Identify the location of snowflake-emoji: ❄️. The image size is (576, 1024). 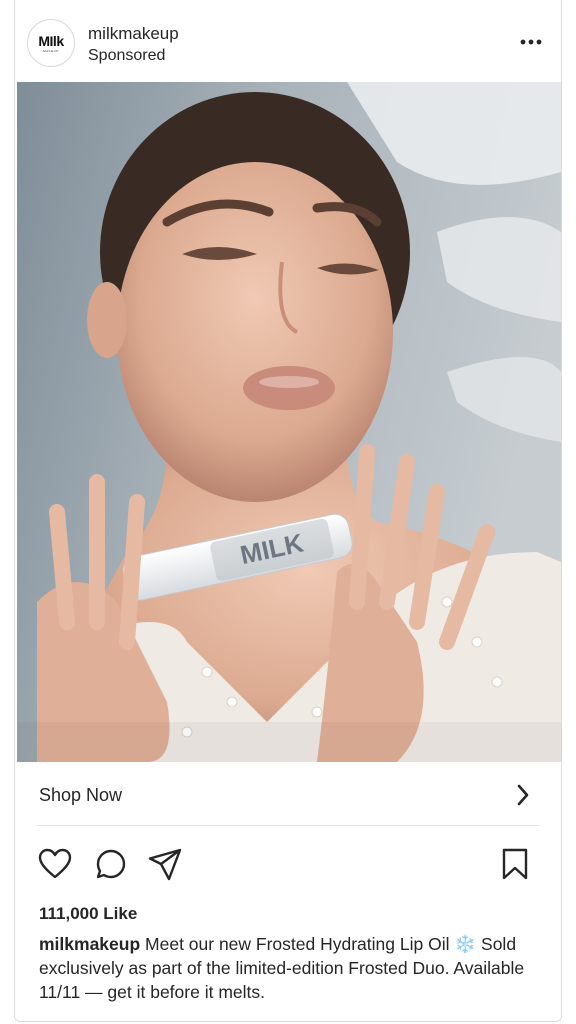
(465, 944).